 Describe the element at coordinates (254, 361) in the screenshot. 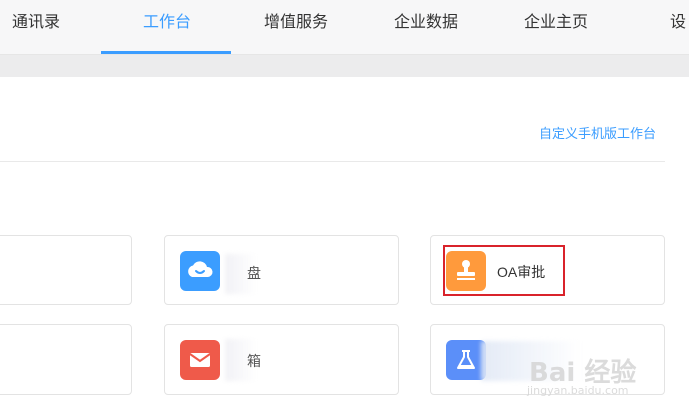

I see `app-label-partial: 箱` at that location.